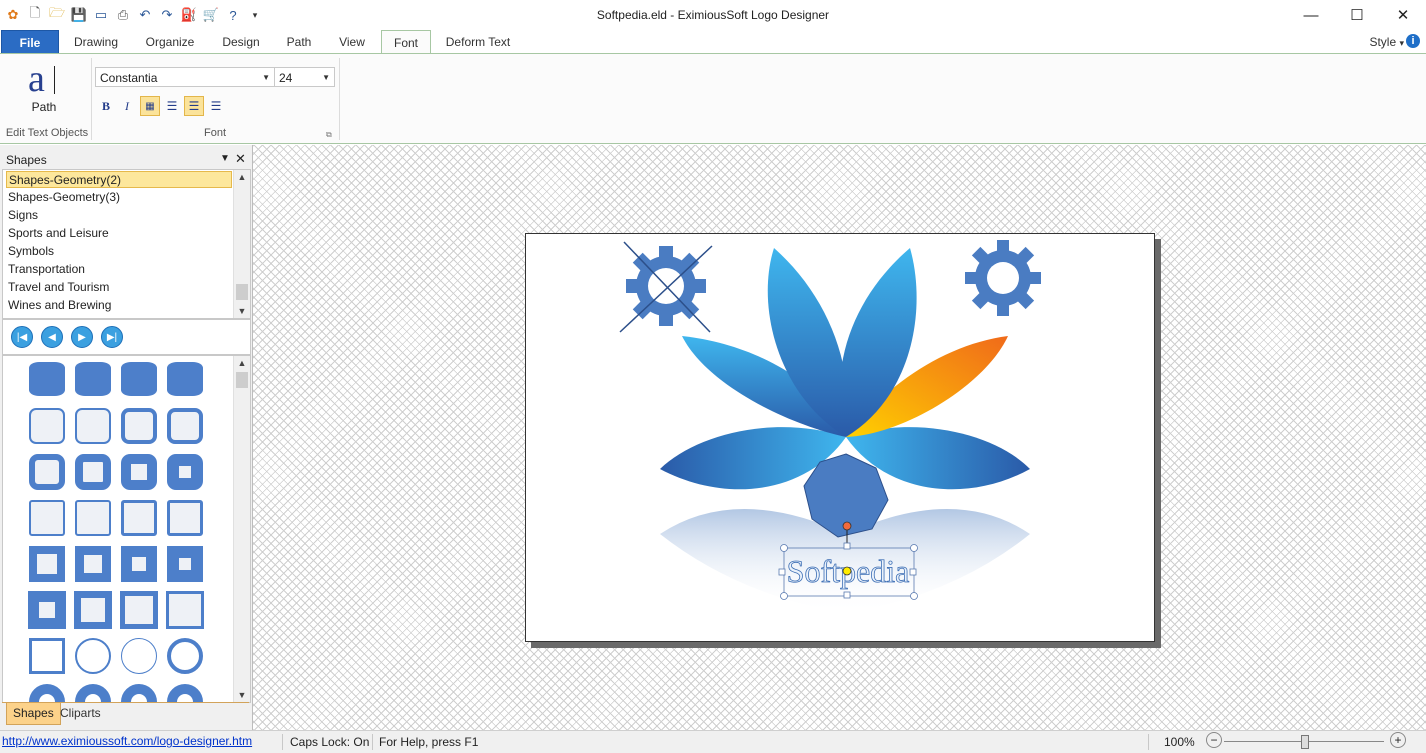 This screenshot has height=753, width=1426. I want to click on tab-cliparts: Cliparts, so click(80, 713).